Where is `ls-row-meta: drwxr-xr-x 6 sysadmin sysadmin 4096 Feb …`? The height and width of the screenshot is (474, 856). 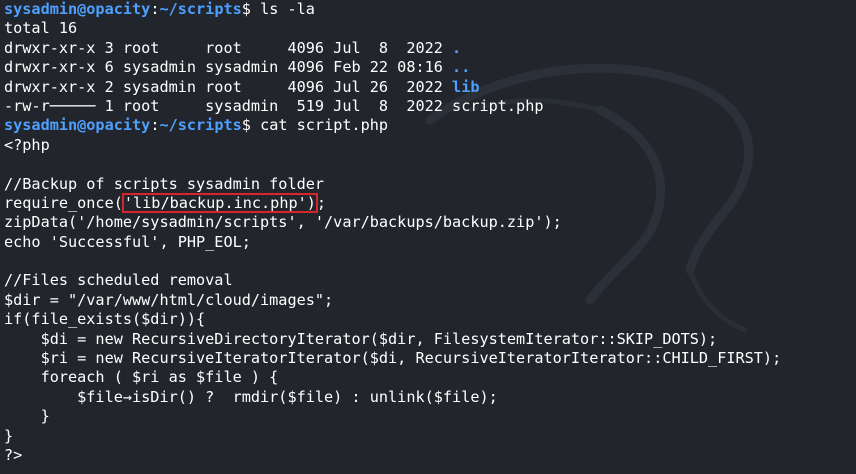
ls-row-meta: drwxr-xr-x 6 sysadmin sysadmin 4096 Feb … is located at coordinates (228, 67).